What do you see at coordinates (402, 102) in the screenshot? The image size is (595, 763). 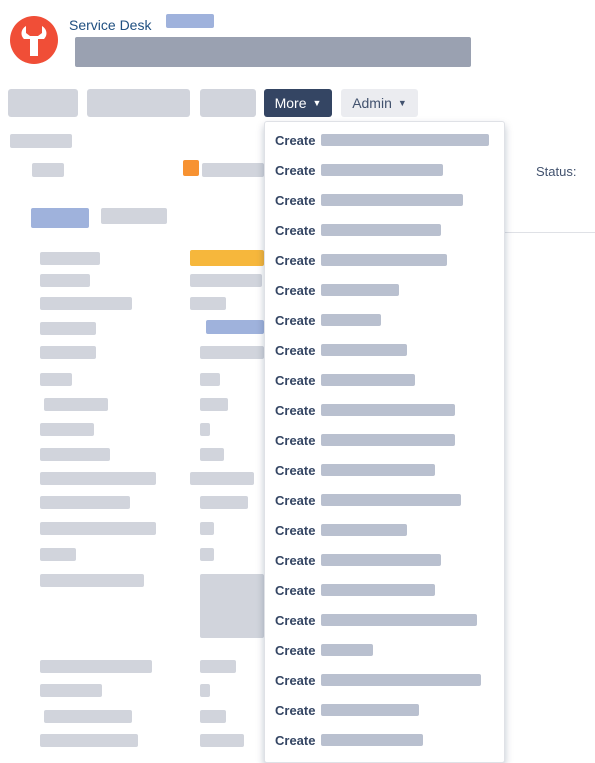 I see `chevron-down-icon: ▼` at bounding box center [402, 102].